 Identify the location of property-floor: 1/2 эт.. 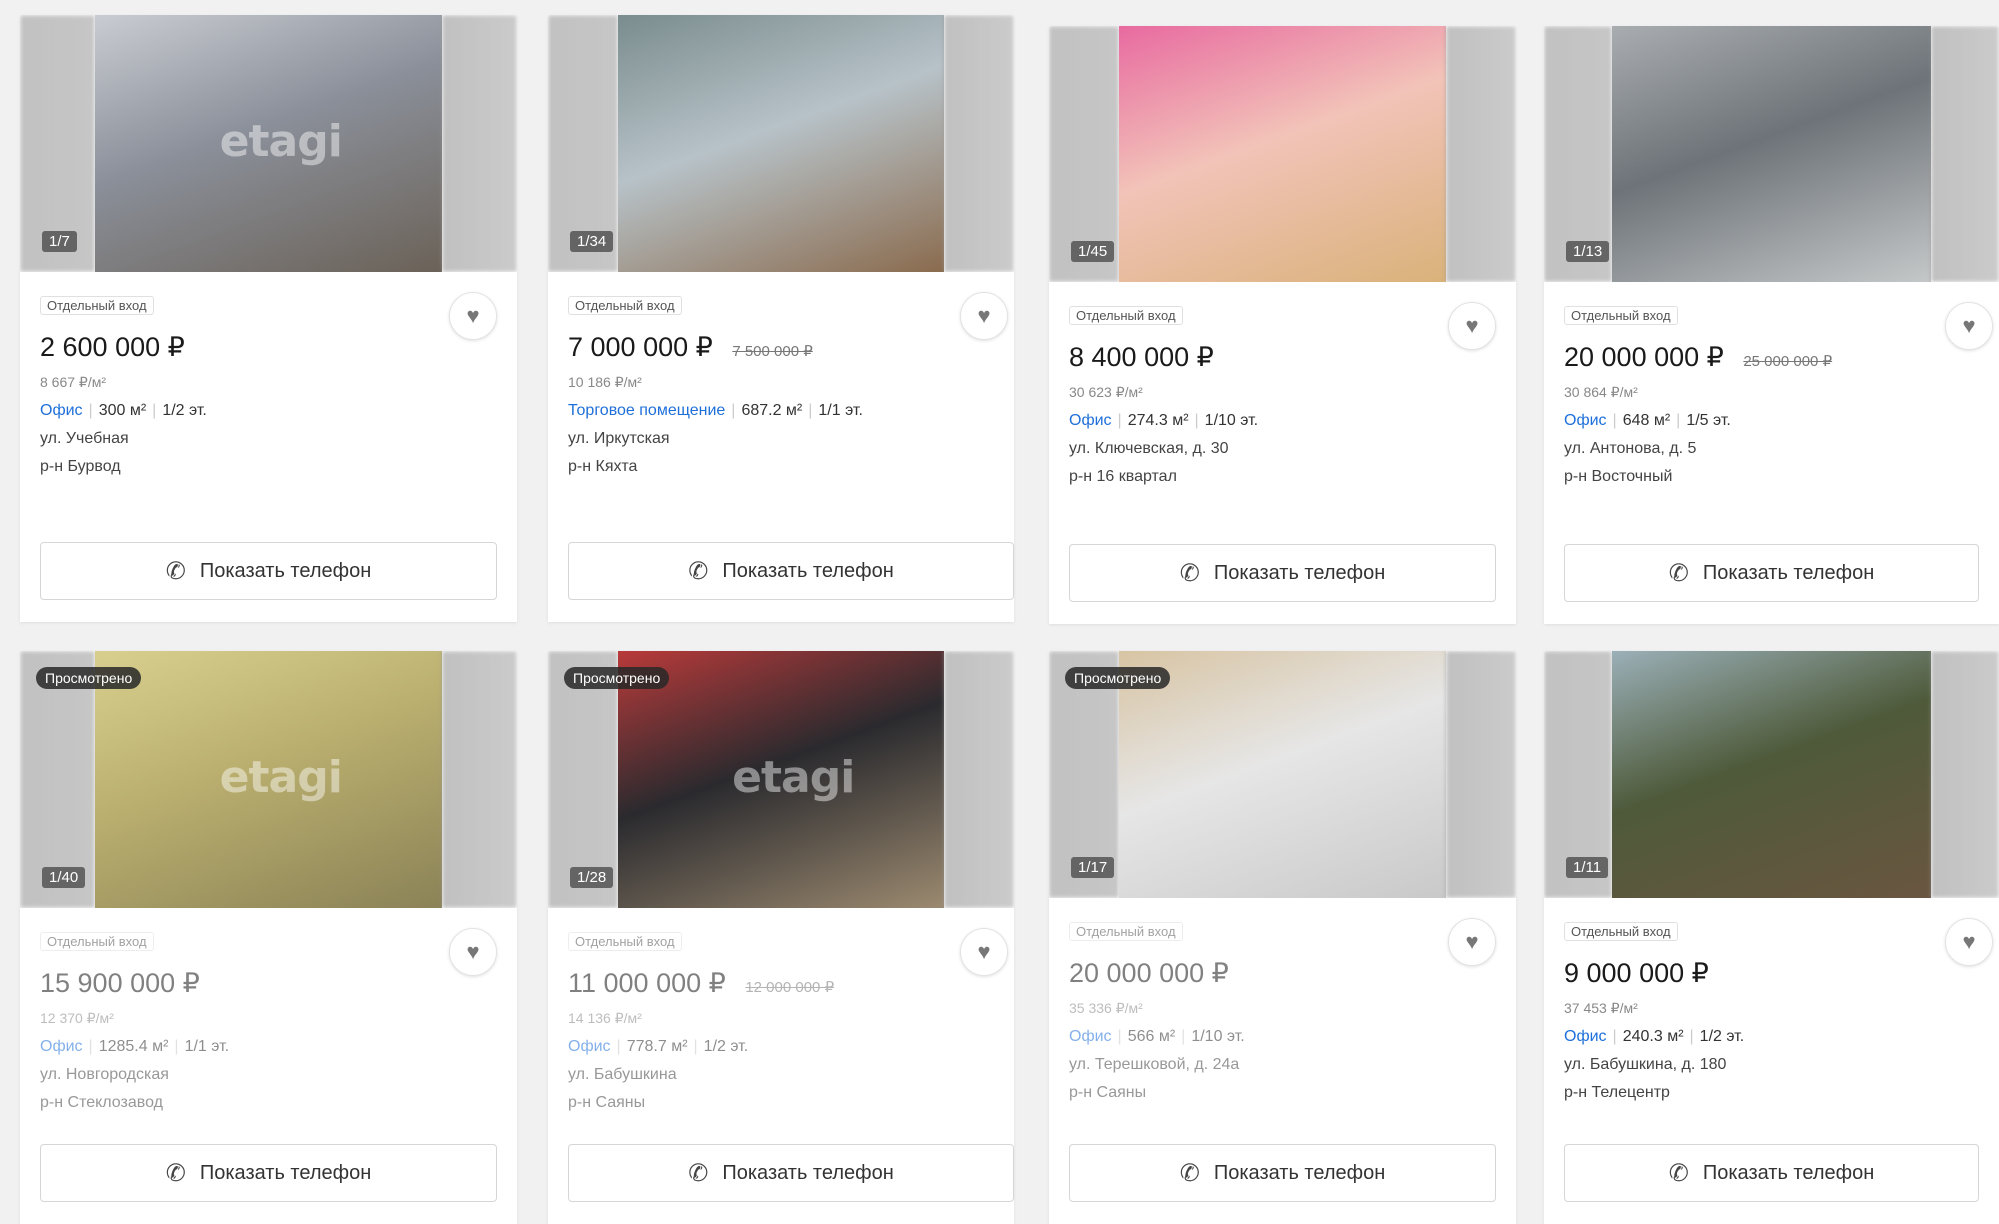
(1722, 1036).